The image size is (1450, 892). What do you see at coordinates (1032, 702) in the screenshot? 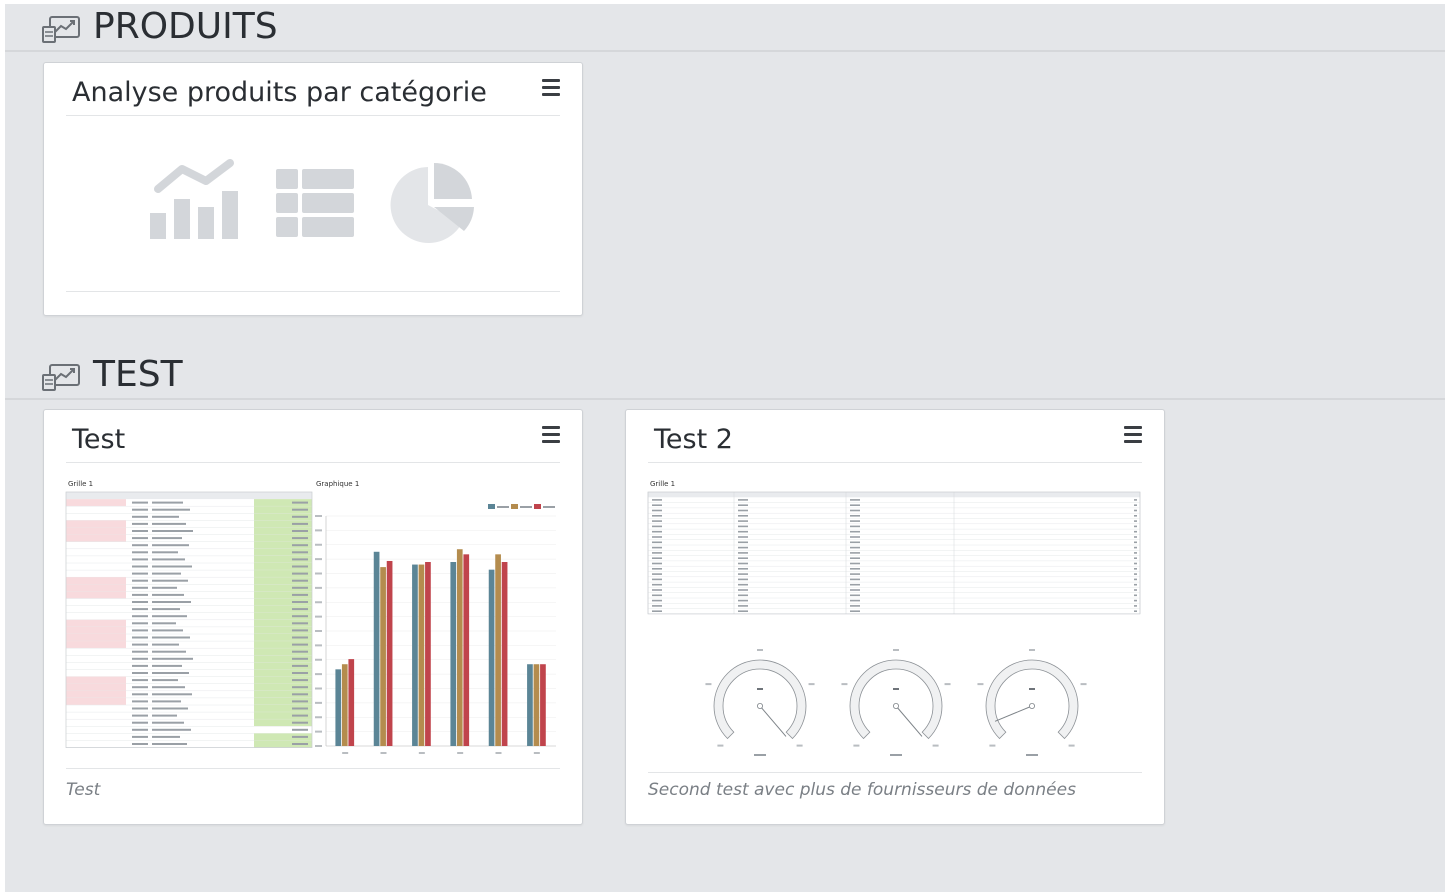
I see `gauge` at bounding box center [1032, 702].